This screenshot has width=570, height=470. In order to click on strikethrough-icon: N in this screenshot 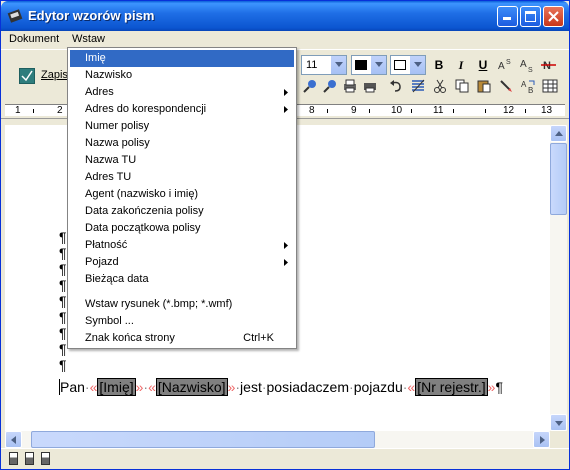, I will do `click(549, 65)`.